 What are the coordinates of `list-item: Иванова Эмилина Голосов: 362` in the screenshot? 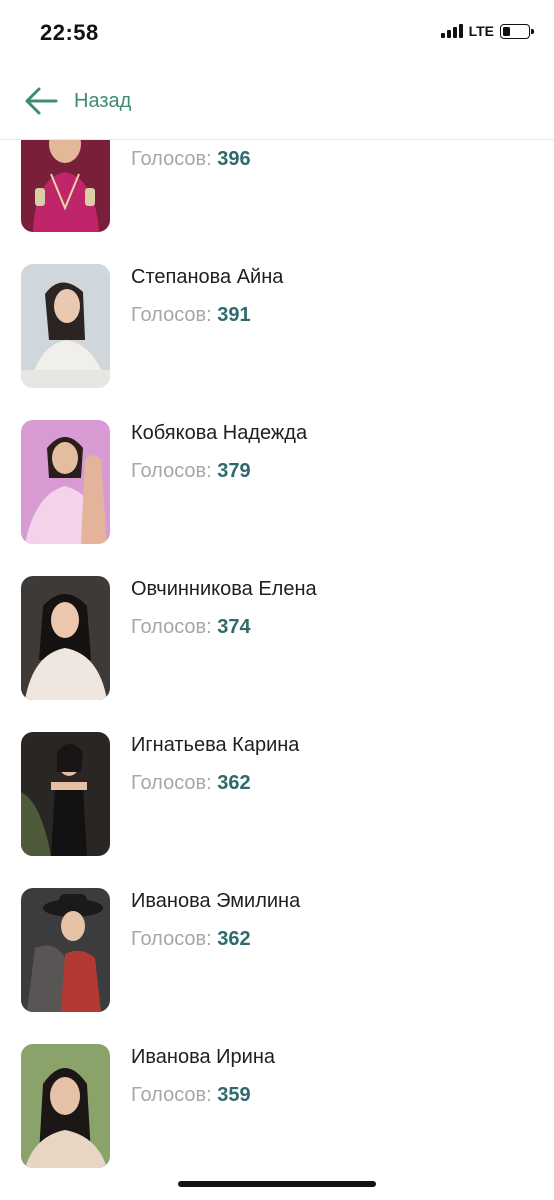 It's located at (277, 966).